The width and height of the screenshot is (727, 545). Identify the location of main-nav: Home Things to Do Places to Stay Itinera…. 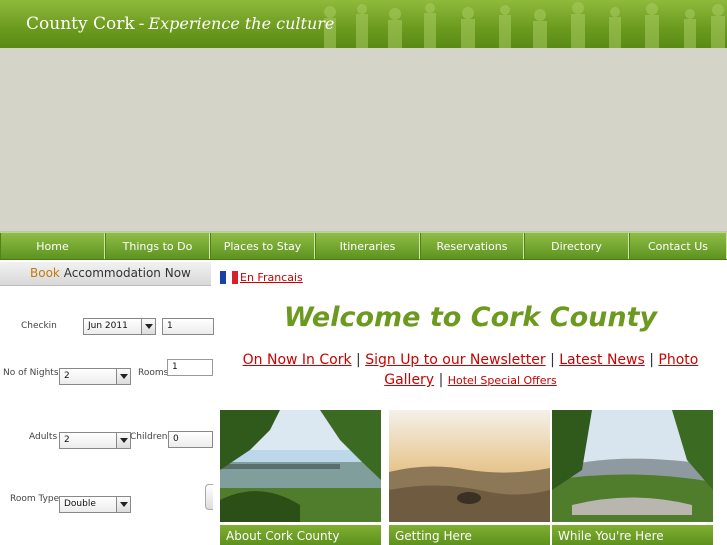
(363, 246).